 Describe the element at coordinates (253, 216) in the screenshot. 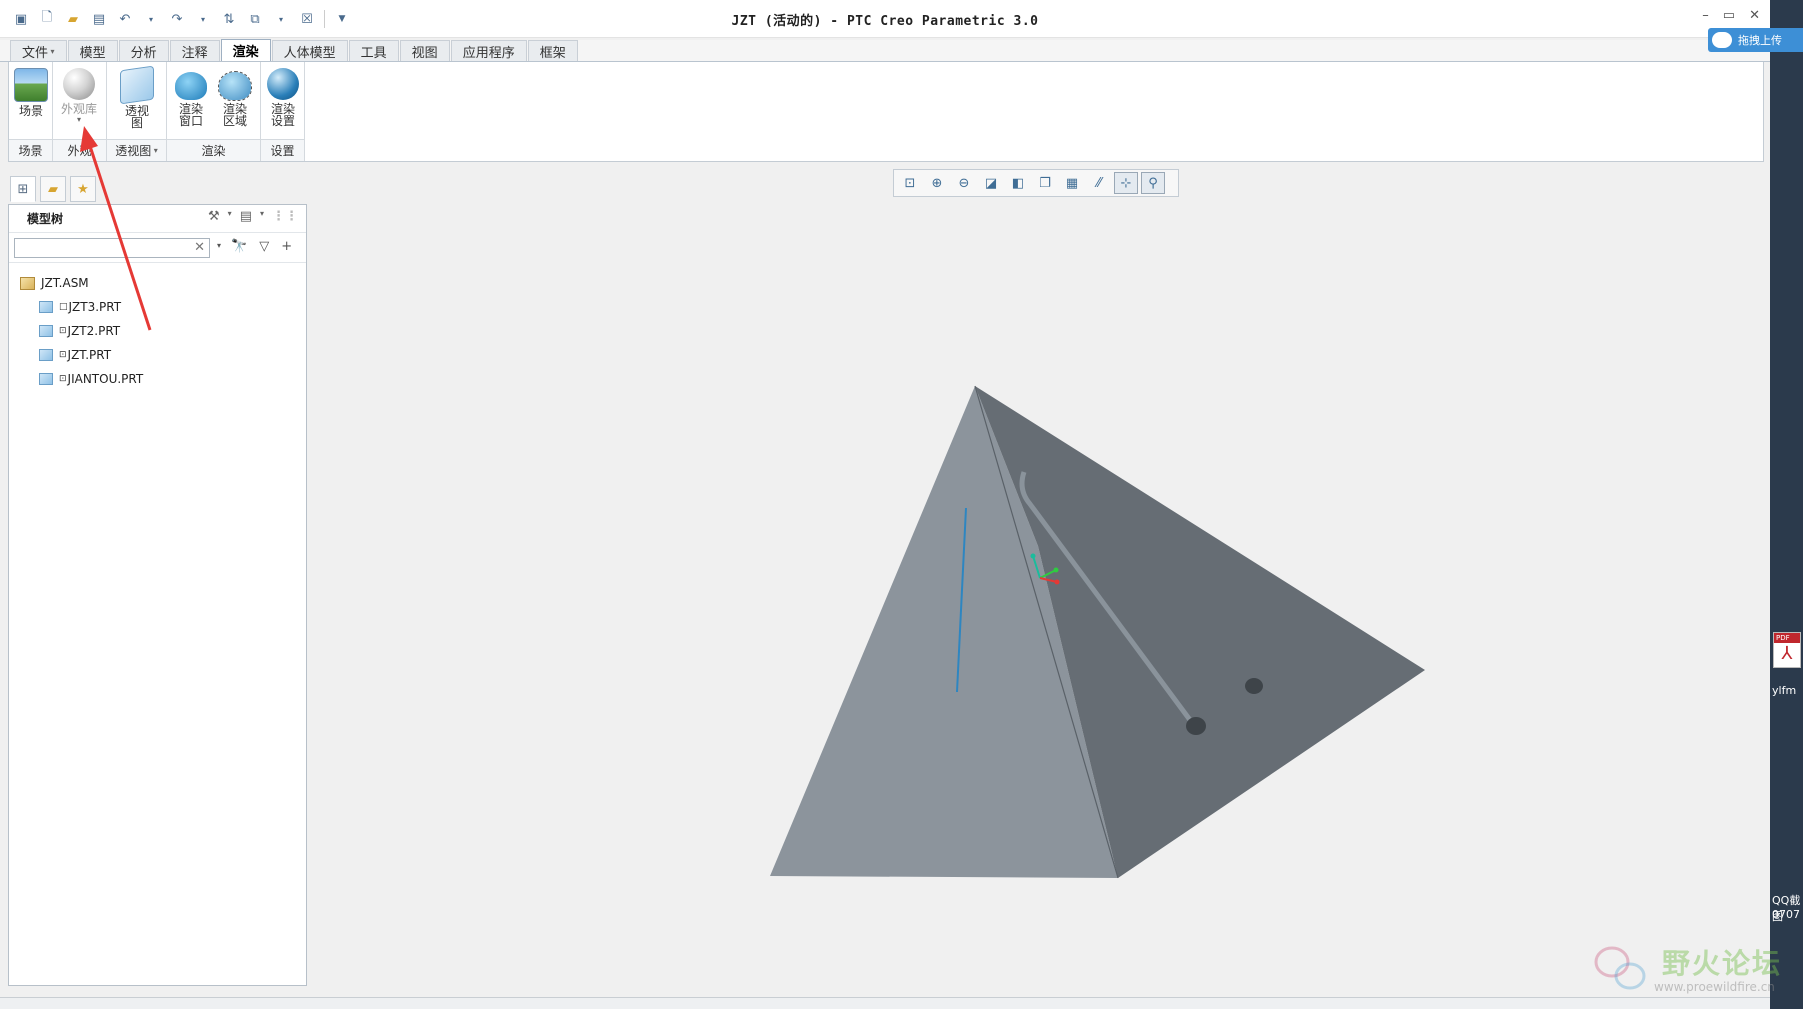

I see `model-tree-tools: ⚒ ▾ ▤ ▾ ⋮⋮` at that location.